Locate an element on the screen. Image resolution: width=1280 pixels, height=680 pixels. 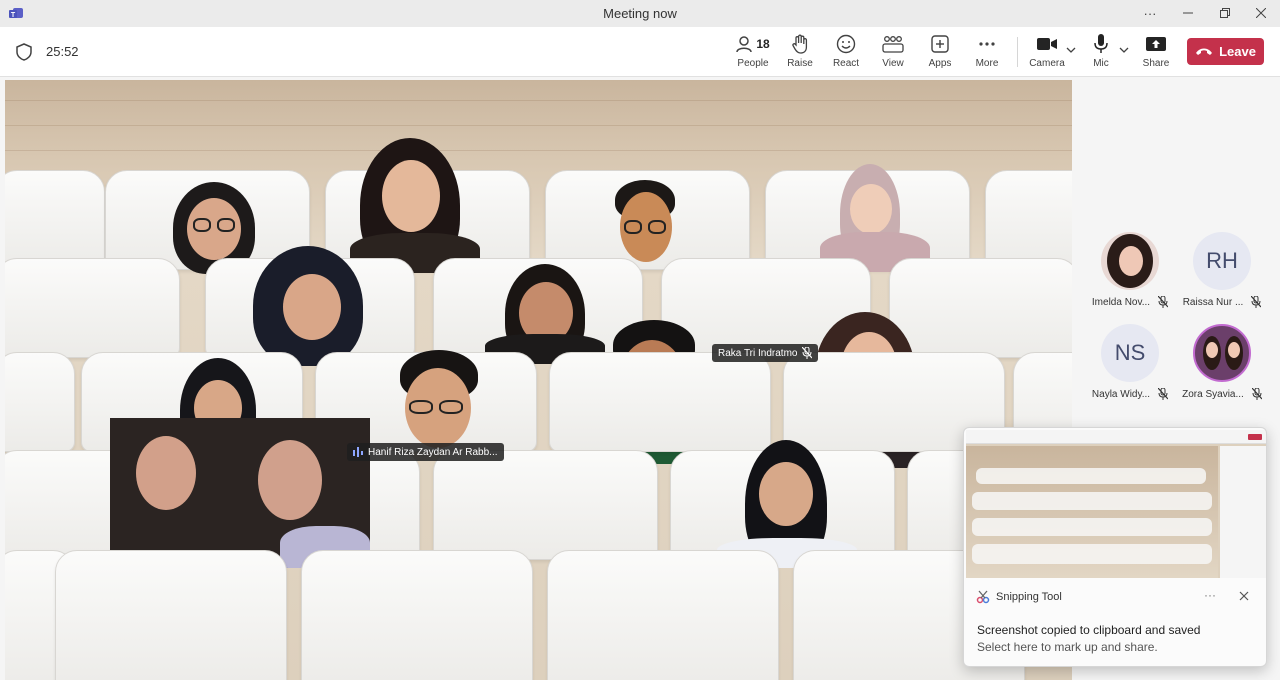
view-button: View is located at coordinates (893, 53).